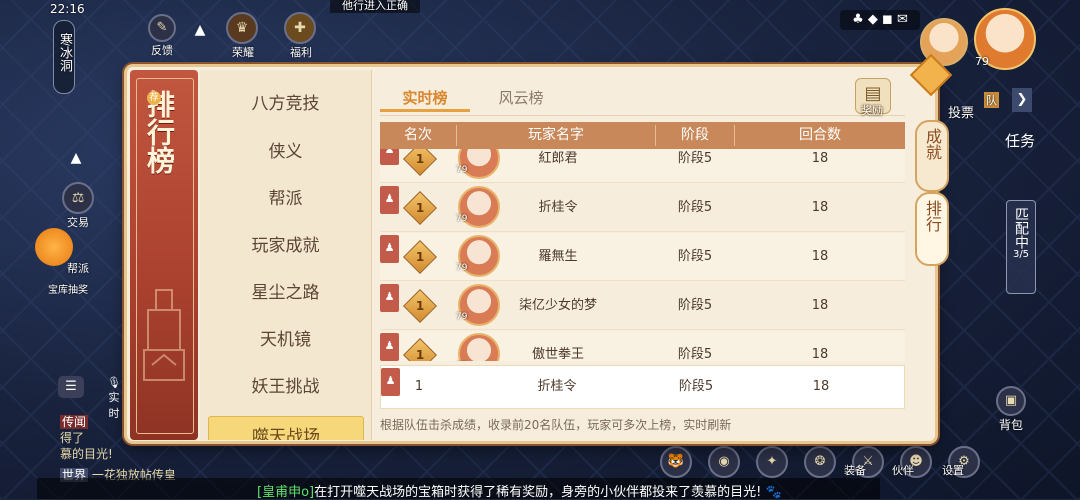  What do you see at coordinates (419, 386) in the screenshot?
I see `my-rank: 1` at bounding box center [419, 386].